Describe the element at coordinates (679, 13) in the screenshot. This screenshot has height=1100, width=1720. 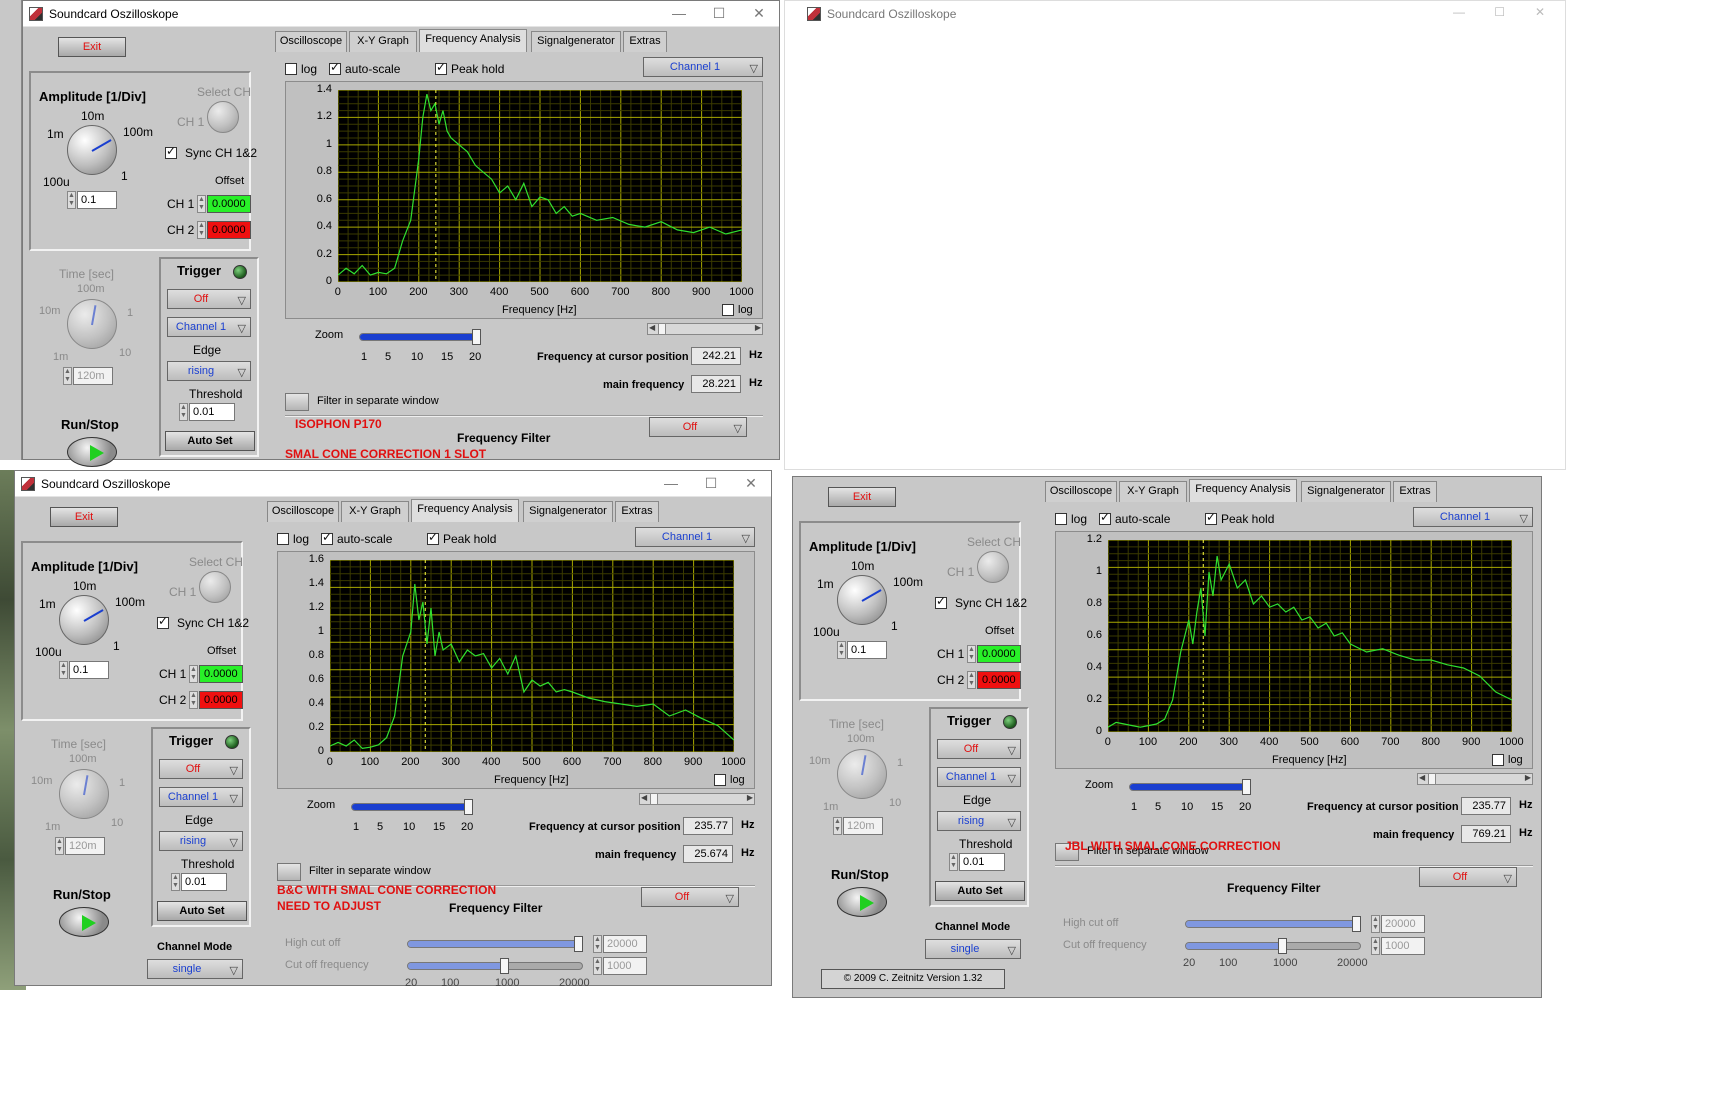
I see `minimize-icon: —` at that location.